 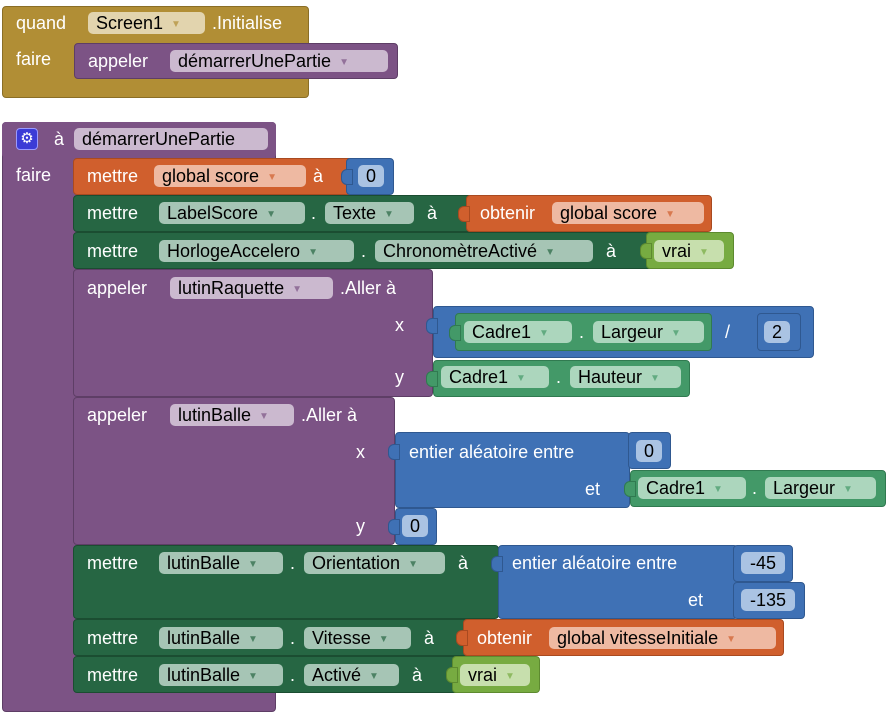 I want to click on property-dropdown-active: Activé ▼, so click(x=351, y=675).